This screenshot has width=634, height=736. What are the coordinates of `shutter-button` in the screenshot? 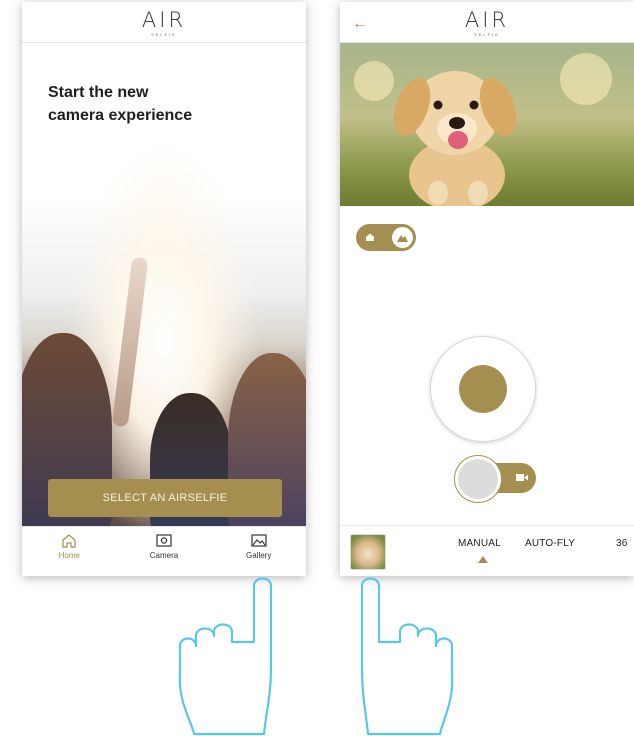 It's located at (478, 479).